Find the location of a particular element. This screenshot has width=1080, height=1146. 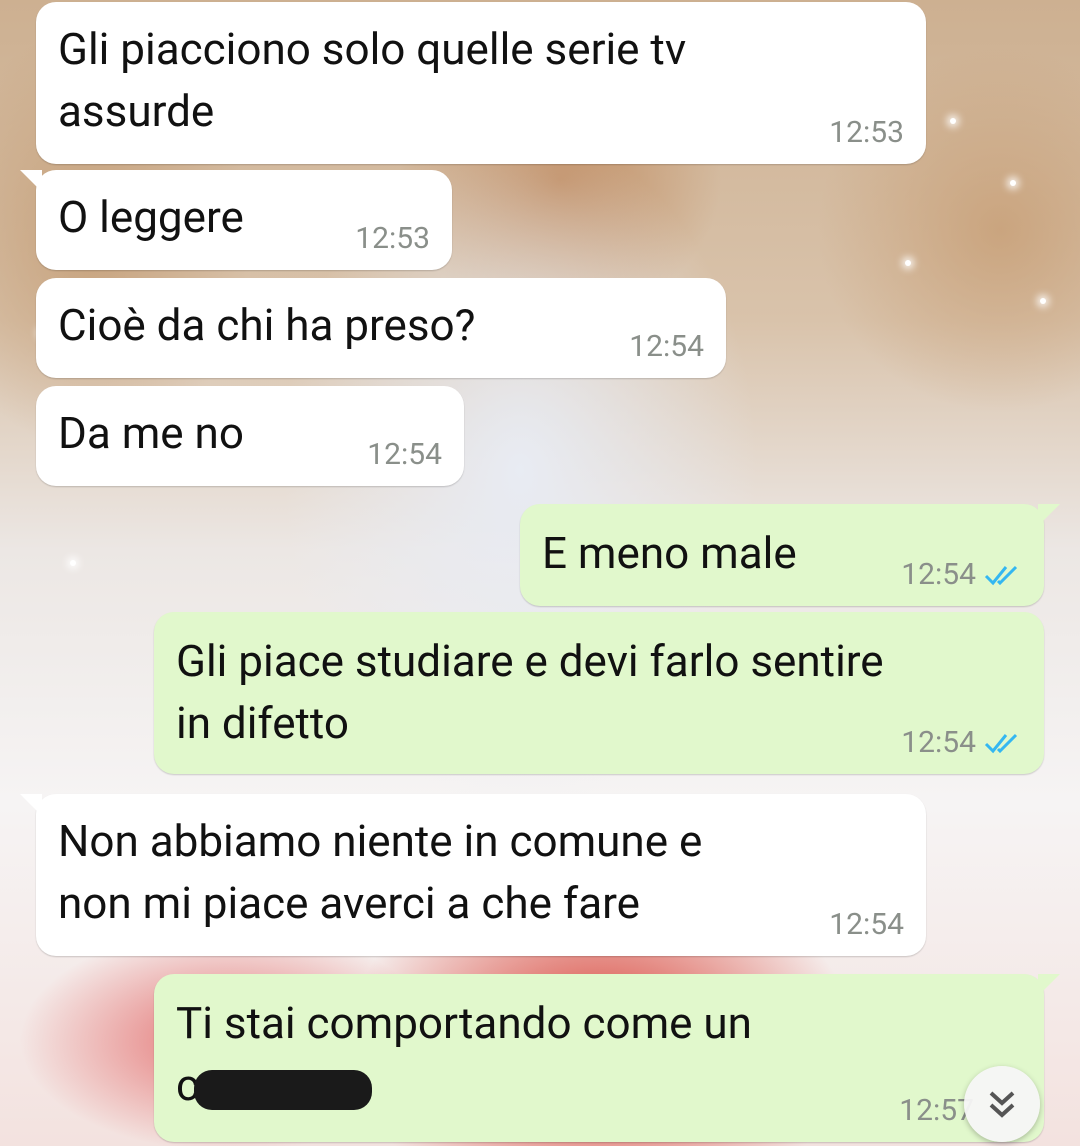

incoming-message: Cioè da chi ha preso? 12:54 is located at coordinates (381, 328).